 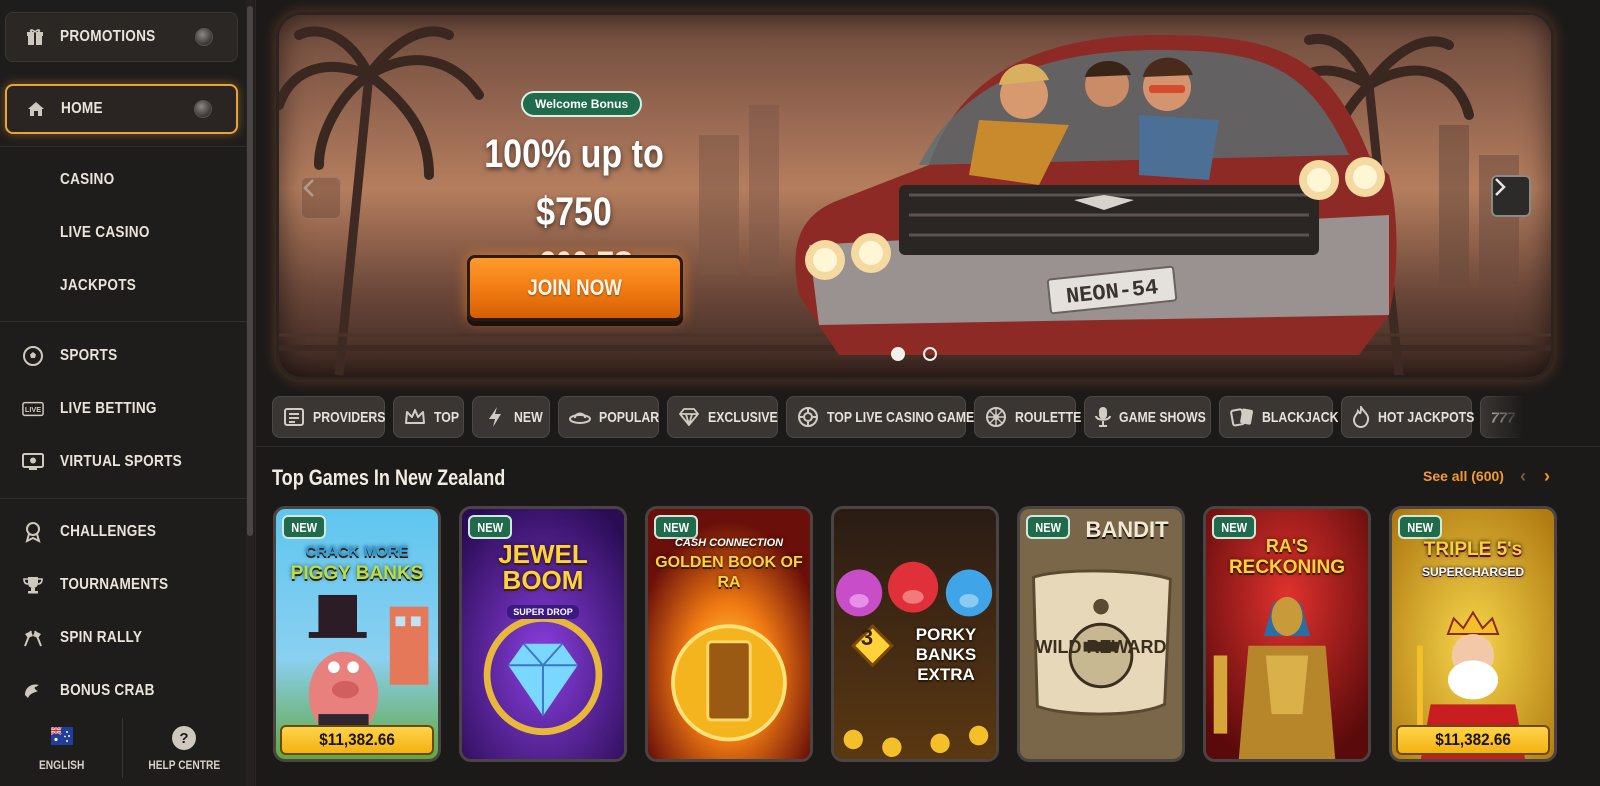 What do you see at coordinates (33, 409) in the screenshot?
I see `svg-text: LIVE` at bounding box center [33, 409].